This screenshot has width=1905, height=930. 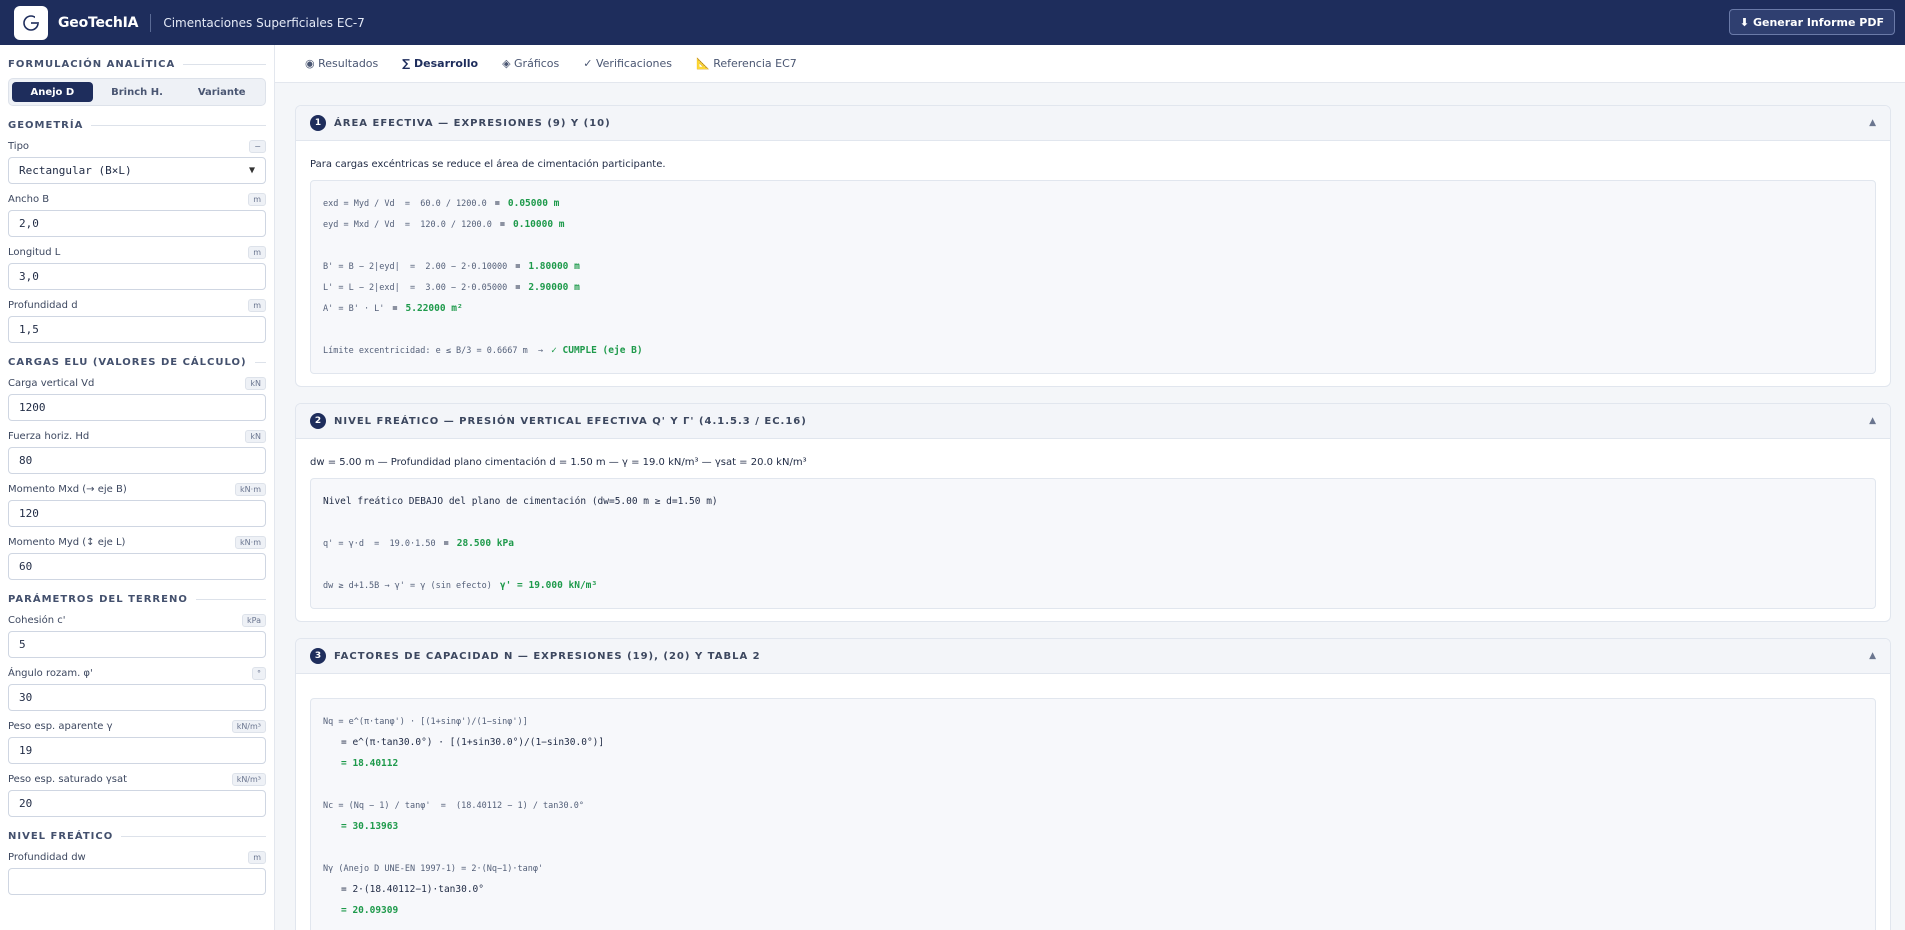 I want to click on tab-verificaciones: ✓ Verificaciones, so click(x=634, y=64).